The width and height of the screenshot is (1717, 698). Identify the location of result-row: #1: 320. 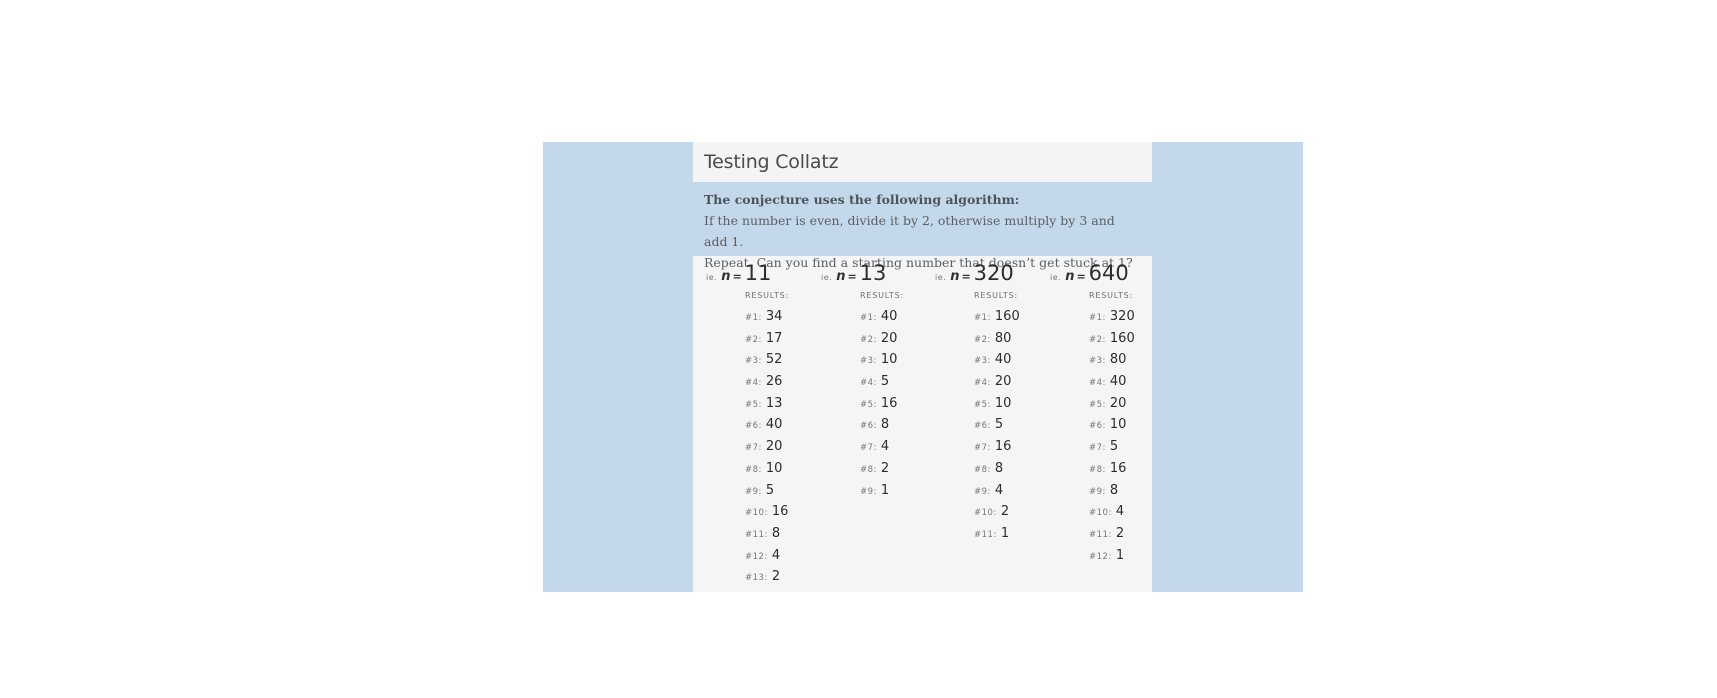
(1124, 315).